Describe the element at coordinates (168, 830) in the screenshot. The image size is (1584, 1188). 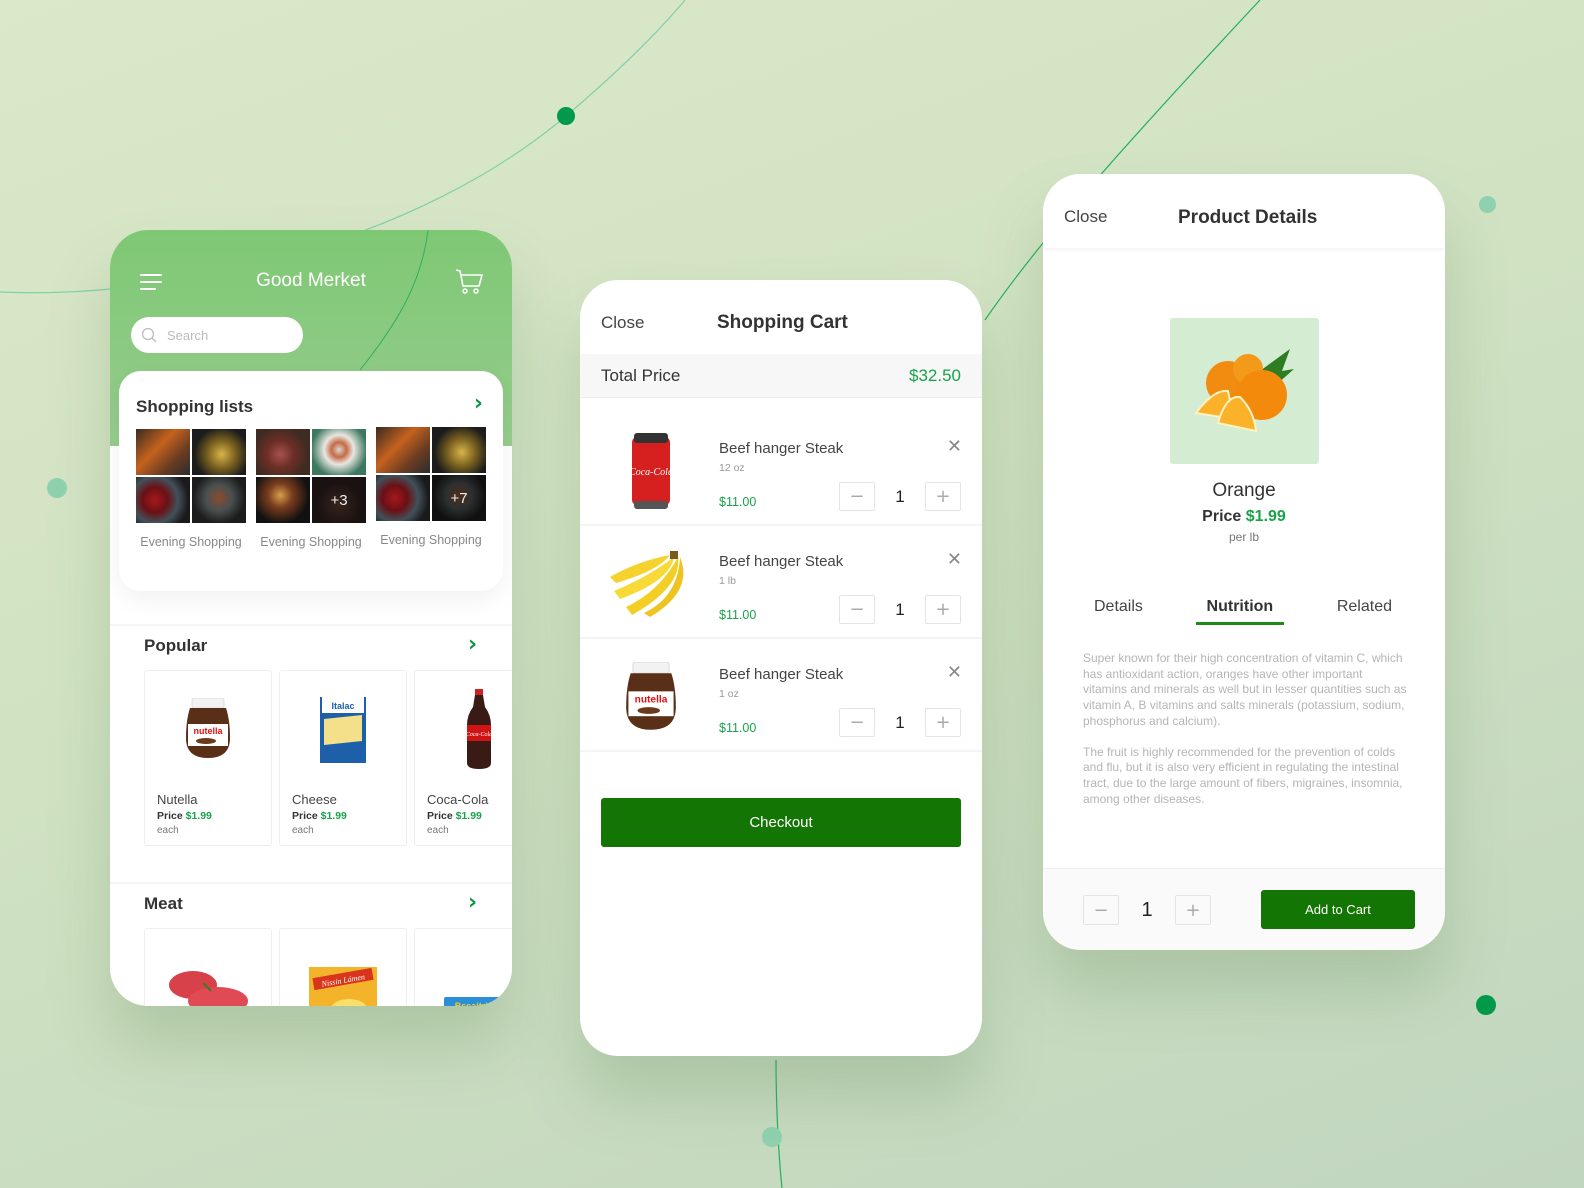
I see `product-unit: each` at that location.